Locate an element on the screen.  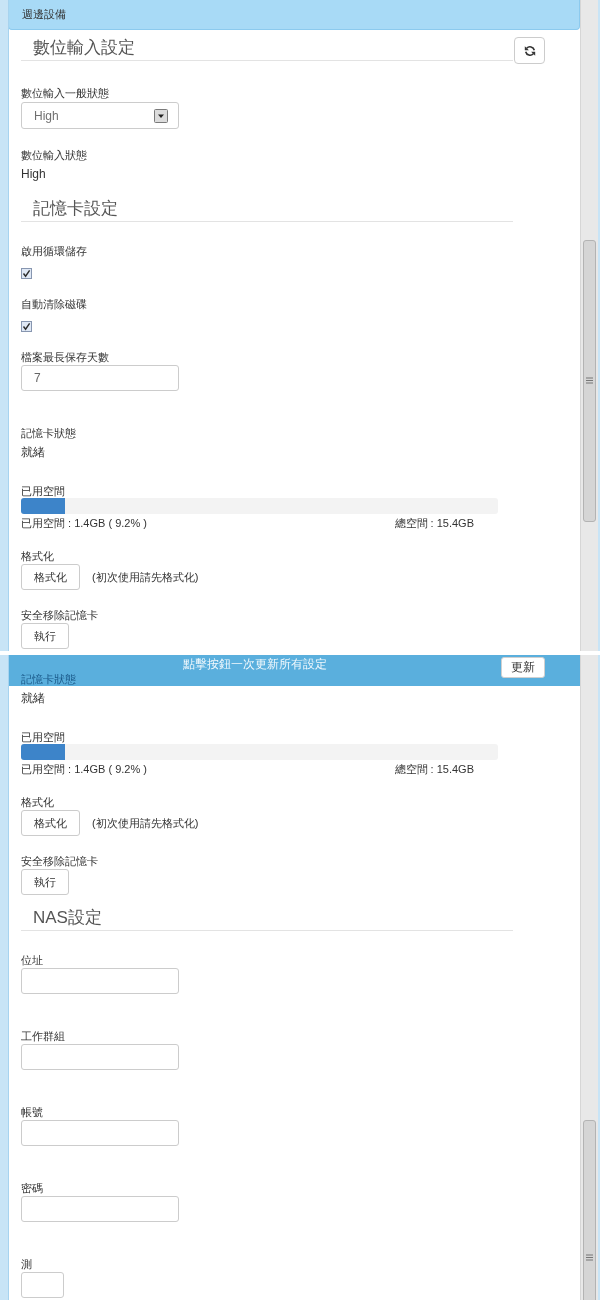
field-label: 啟用循環儲存 is located at coordinates (54, 251).